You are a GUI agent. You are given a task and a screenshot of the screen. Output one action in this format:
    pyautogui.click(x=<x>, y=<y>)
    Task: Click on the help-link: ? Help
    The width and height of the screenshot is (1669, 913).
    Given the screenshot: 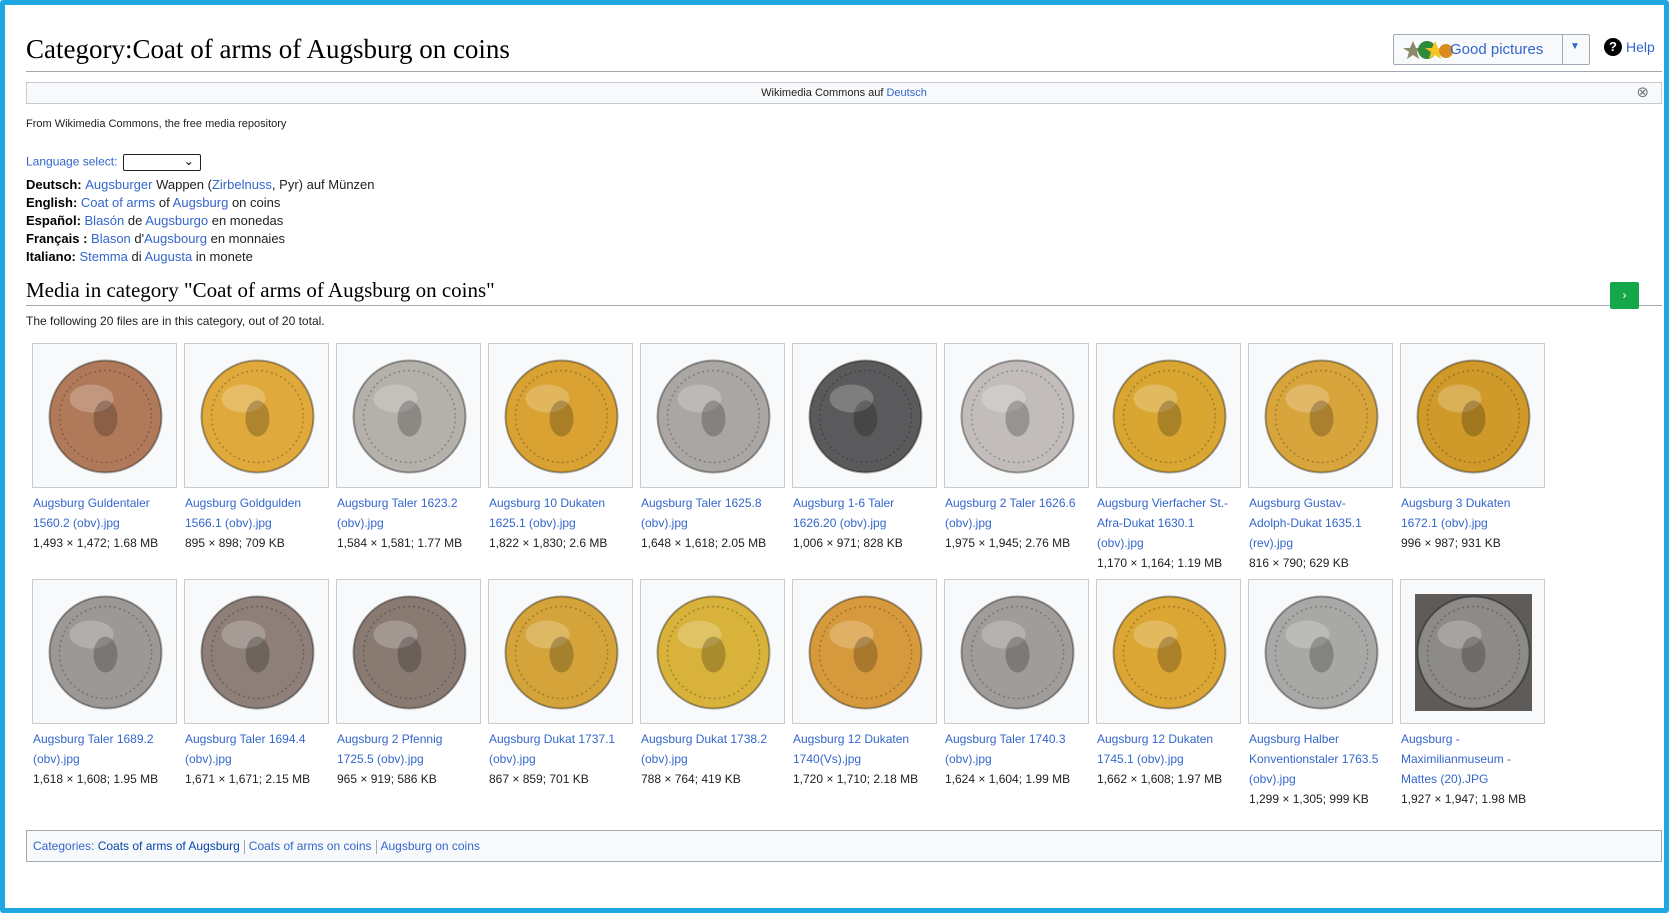 What is the action you would take?
    pyautogui.click(x=1629, y=49)
    